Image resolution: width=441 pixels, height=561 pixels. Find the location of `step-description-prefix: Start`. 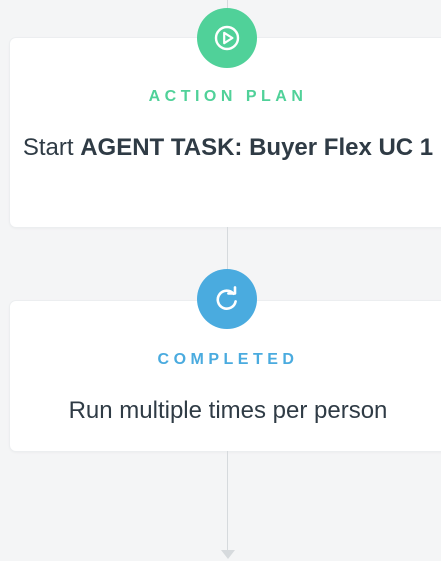

step-description-prefix: Start is located at coordinates (51, 147).